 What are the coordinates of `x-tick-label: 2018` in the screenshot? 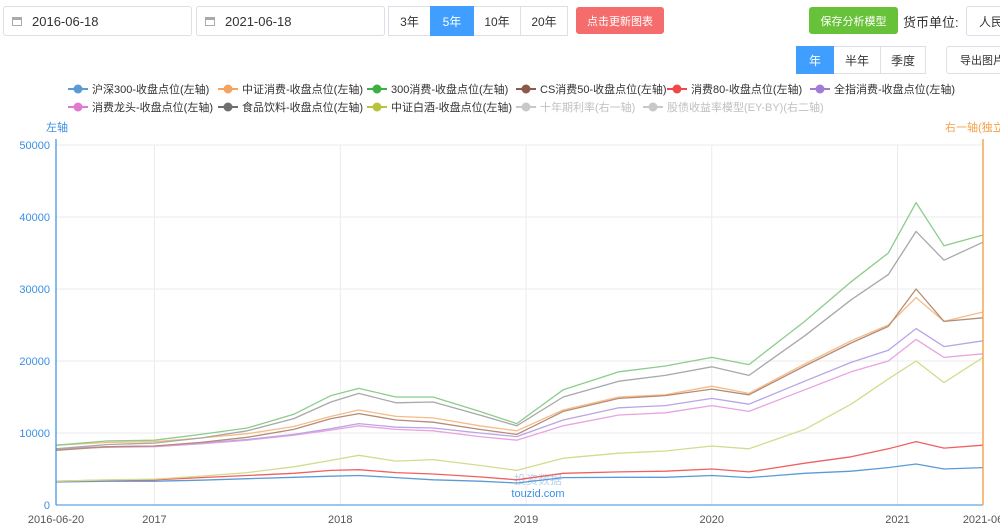 It's located at (340, 520).